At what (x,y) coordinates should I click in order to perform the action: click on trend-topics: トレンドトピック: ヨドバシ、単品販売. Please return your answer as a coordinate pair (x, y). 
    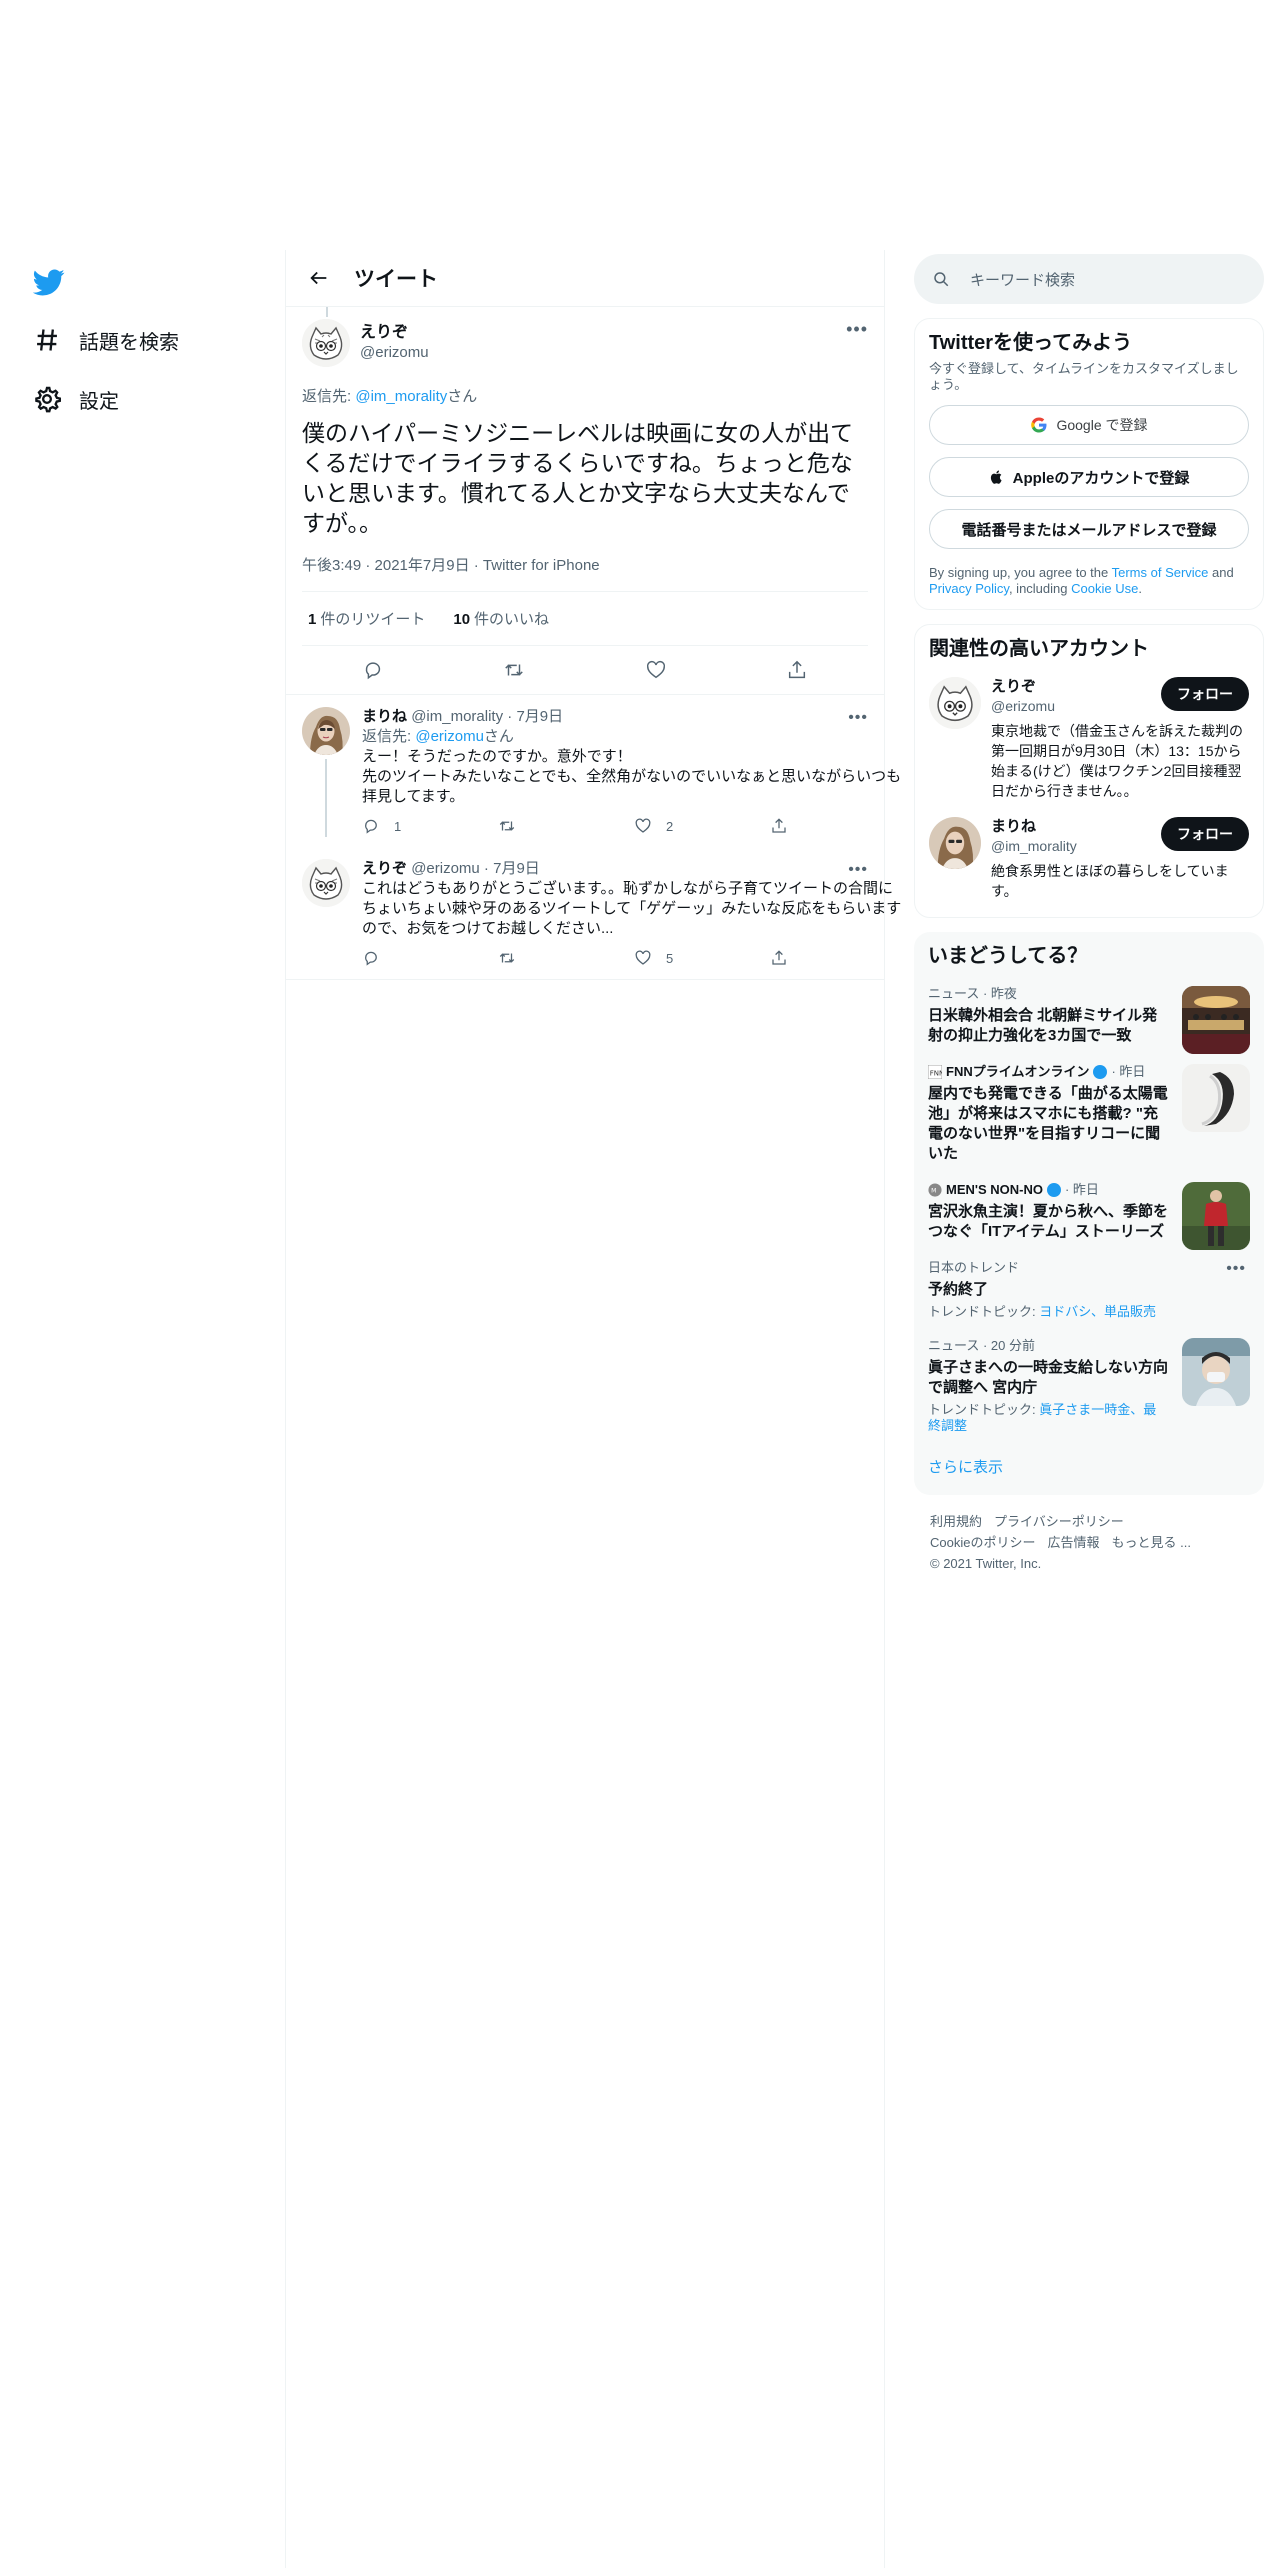
    Looking at the image, I should click on (1089, 1312).